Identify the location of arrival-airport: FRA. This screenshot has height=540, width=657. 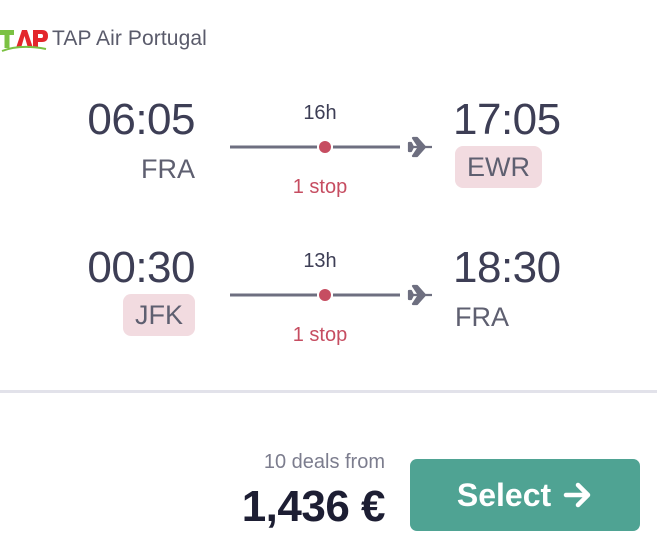
(482, 317).